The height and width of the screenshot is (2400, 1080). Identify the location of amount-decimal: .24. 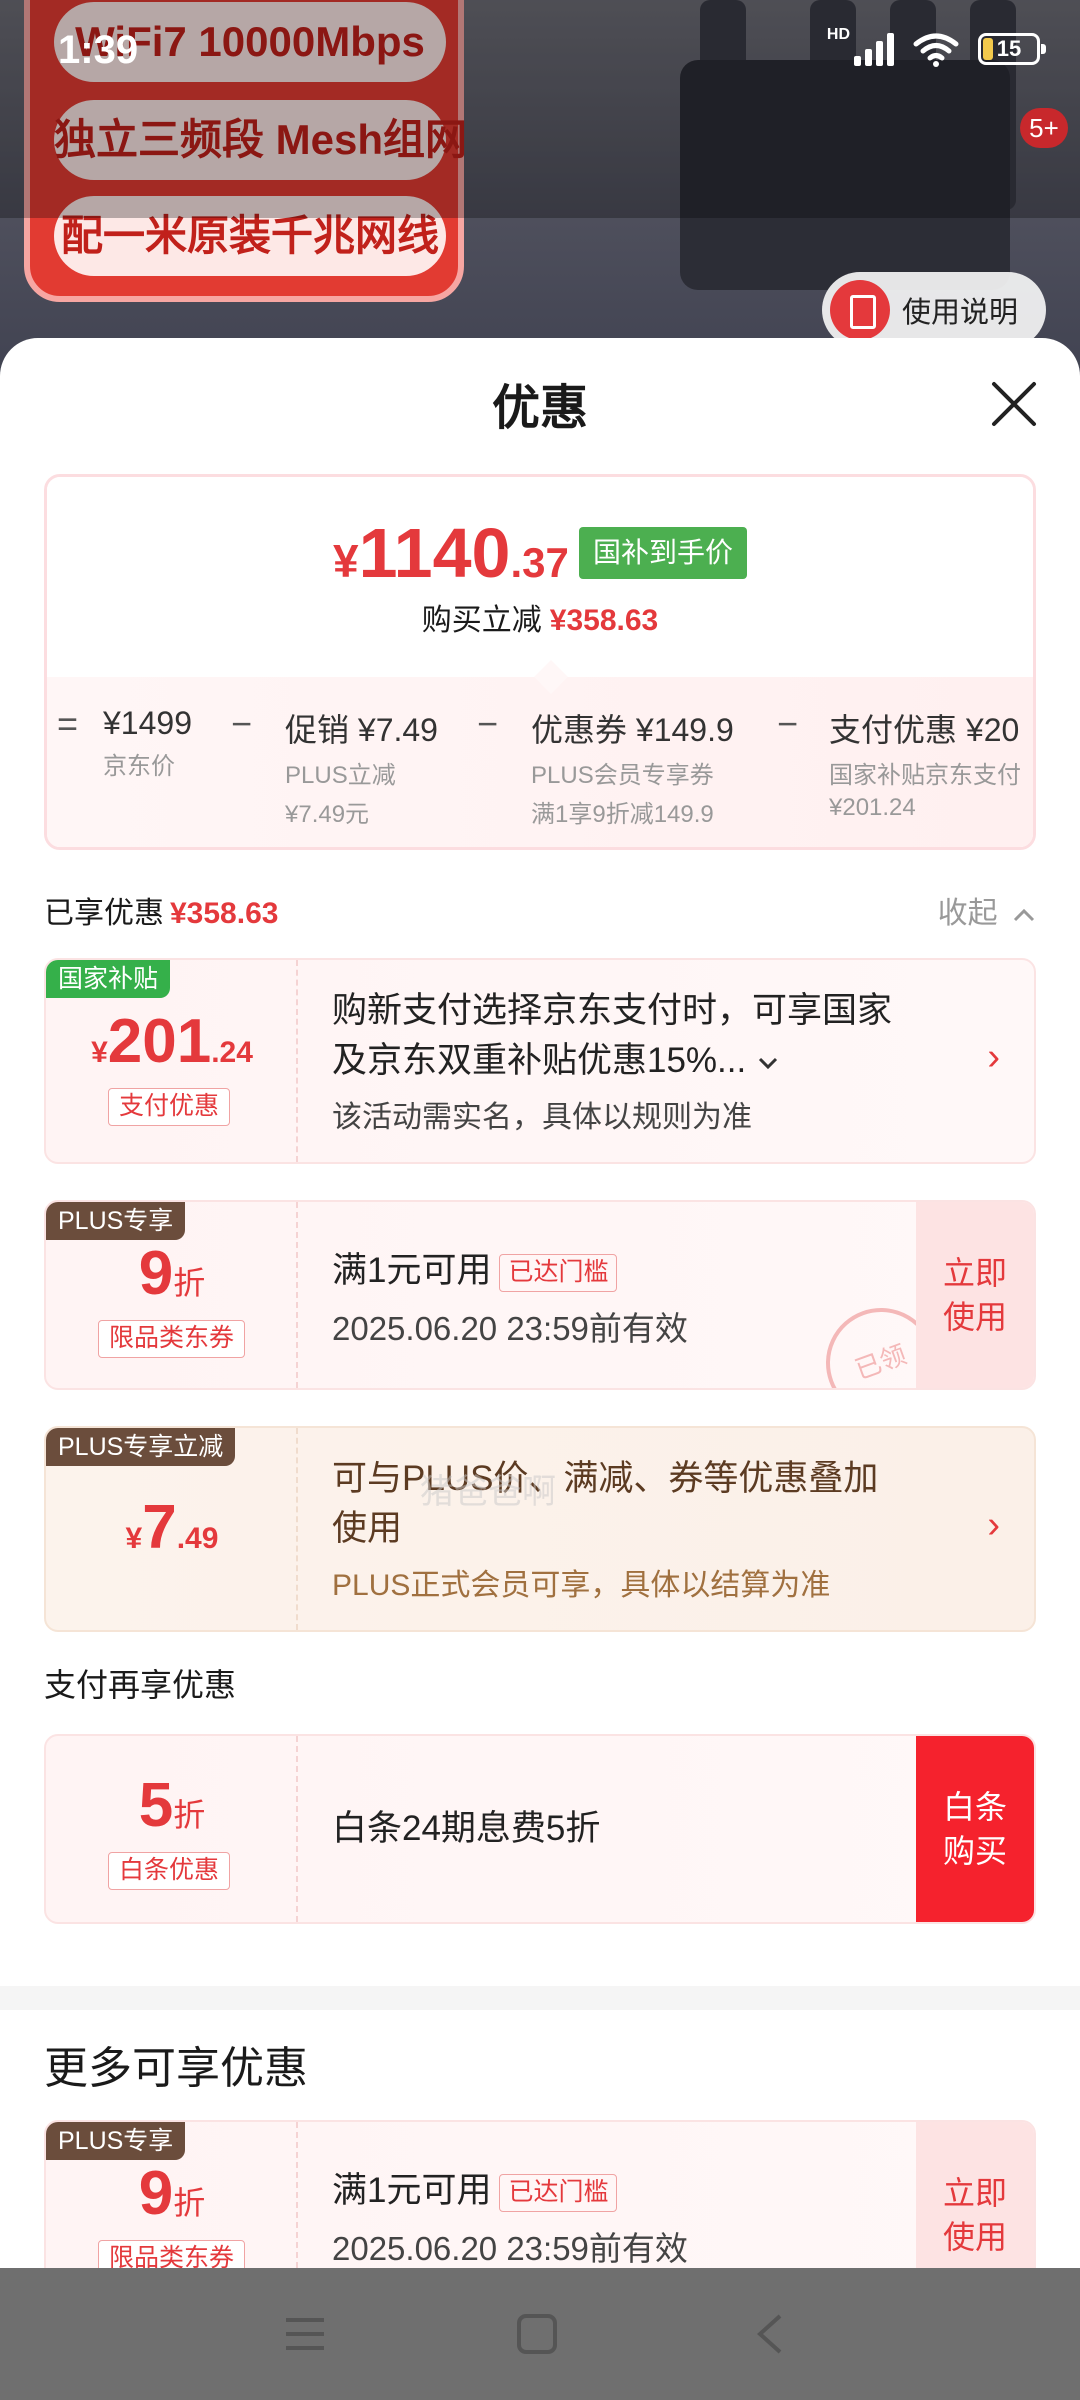
(232, 1052).